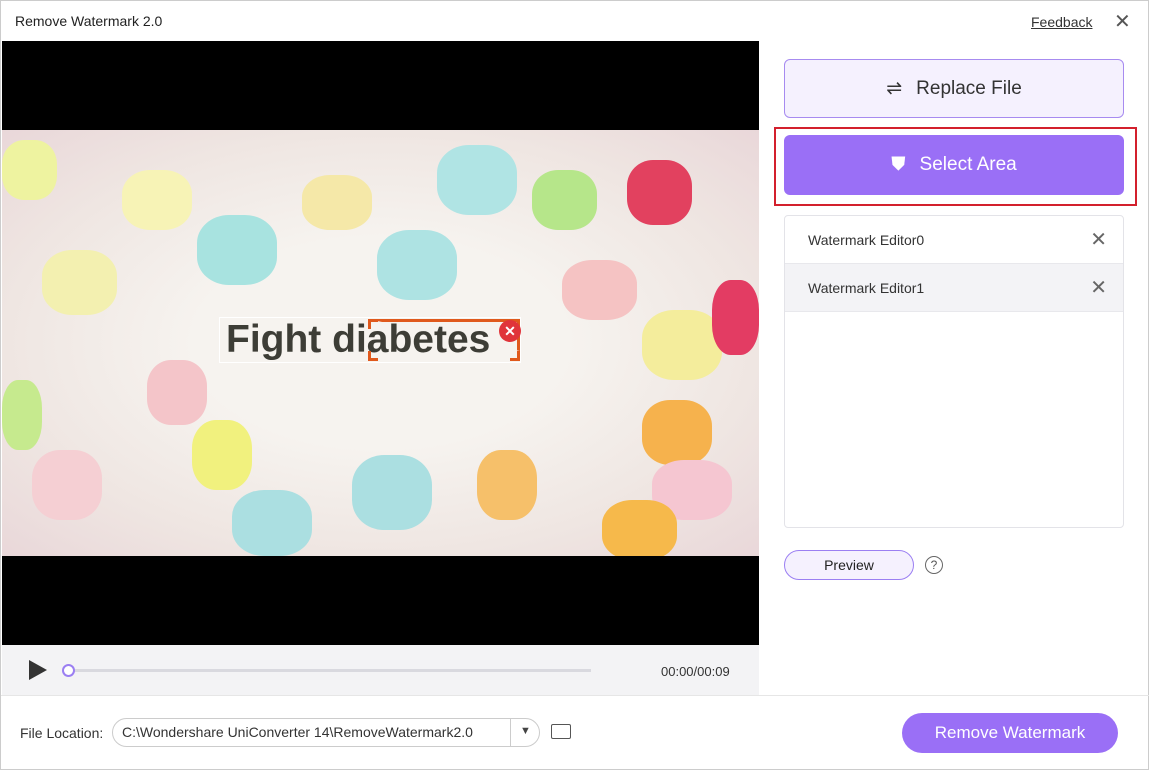 The image size is (1149, 770). I want to click on preview-button: Preview, so click(849, 565).